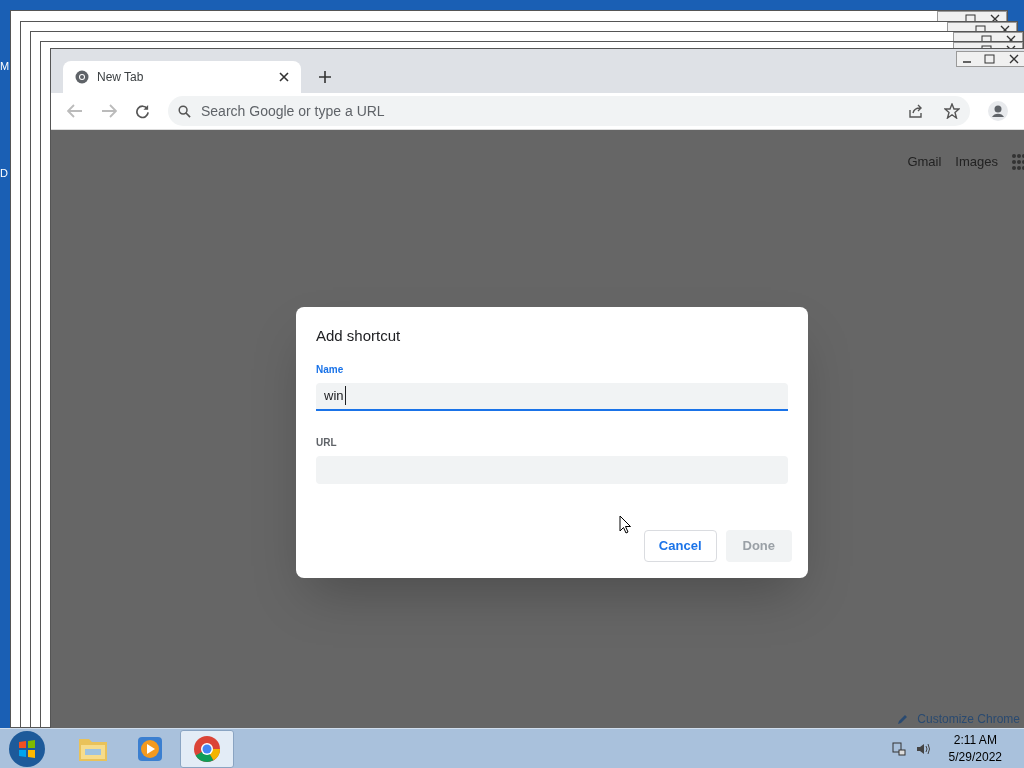 This screenshot has width=1024, height=768. What do you see at coordinates (5, 172) in the screenshot?
I see `desktop-icon-label: D` at bounding box center [5, 172].